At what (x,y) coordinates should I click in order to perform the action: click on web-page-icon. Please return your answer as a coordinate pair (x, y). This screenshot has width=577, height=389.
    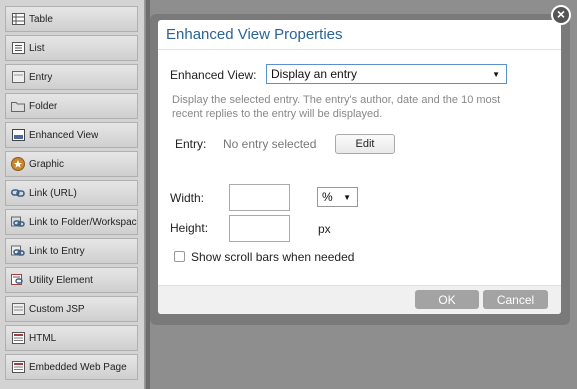
    Looking at the image, I should click on (18, 367).